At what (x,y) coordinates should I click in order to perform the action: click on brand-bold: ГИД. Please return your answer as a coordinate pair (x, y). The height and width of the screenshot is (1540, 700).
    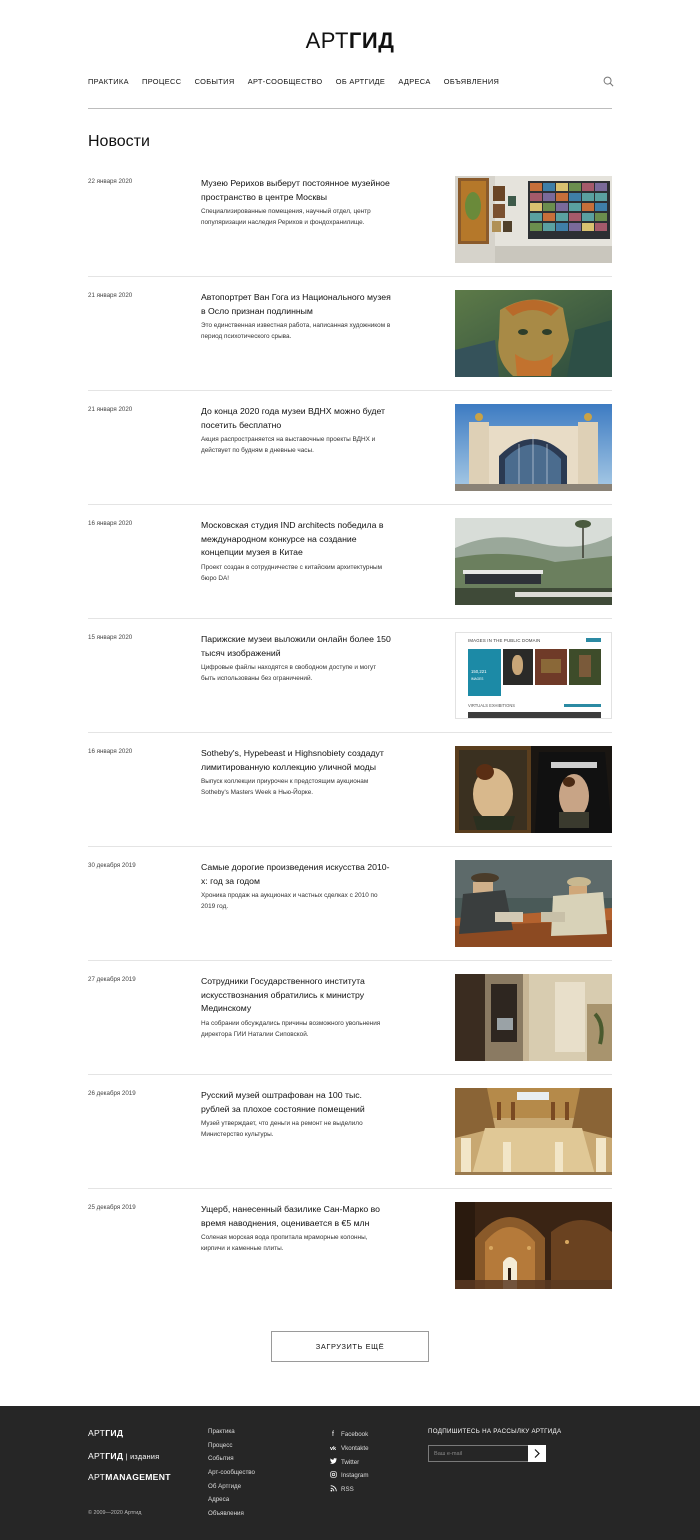
    Looking at the image, I should click on (114, 1433).